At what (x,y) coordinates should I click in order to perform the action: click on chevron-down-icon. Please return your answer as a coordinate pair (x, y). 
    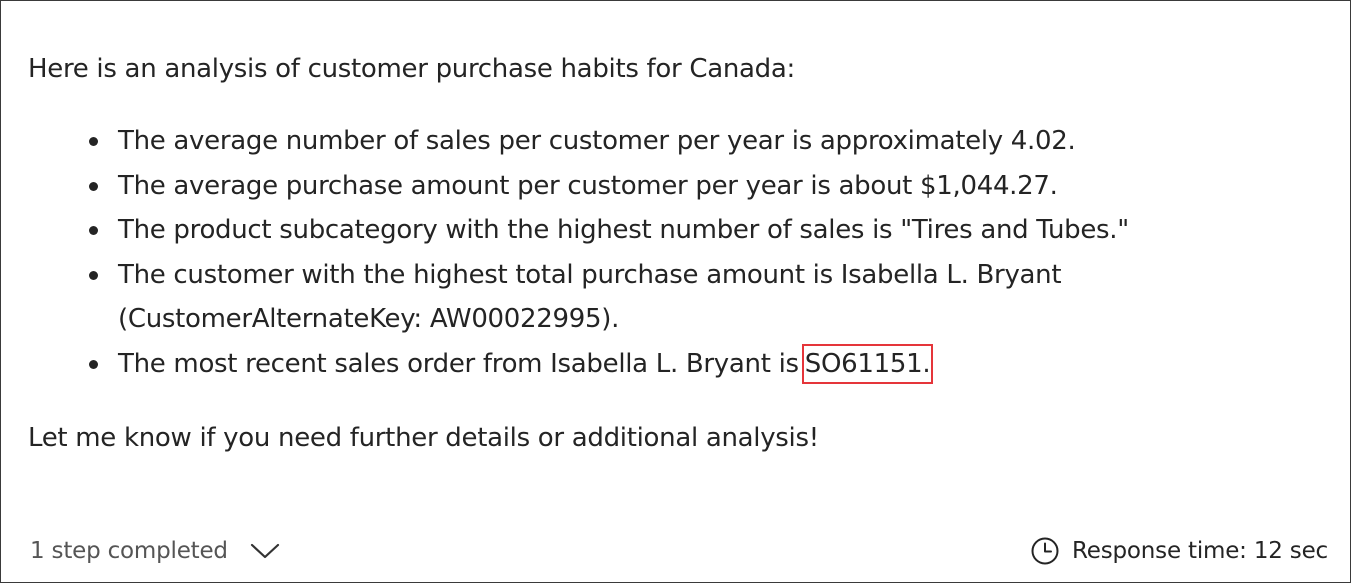
    Looking at the image, I should click on (264, 551).